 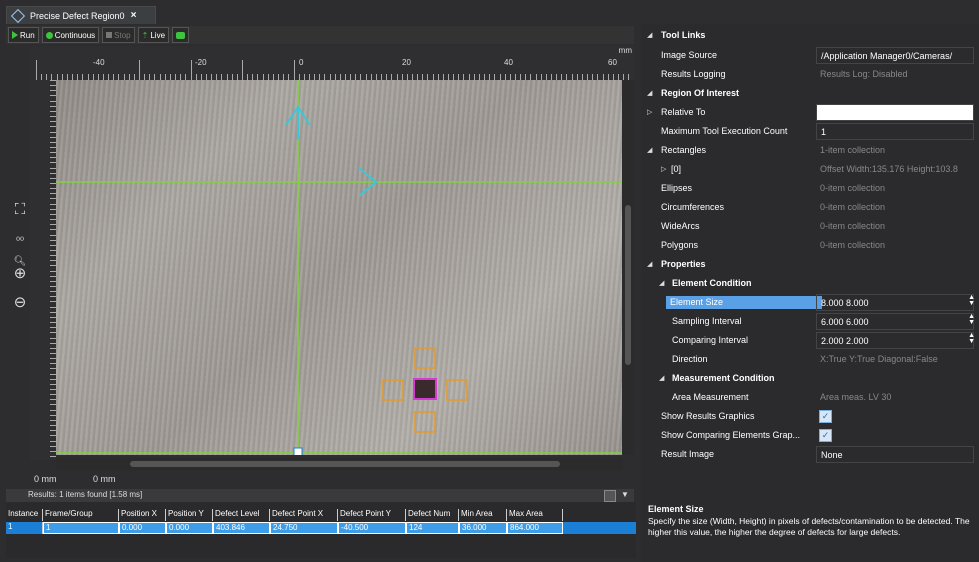 I want to click on prop-comparing-interval: Comparing Interval 2.000 2.000 ▲ ▼, so click(x=810, y=340).